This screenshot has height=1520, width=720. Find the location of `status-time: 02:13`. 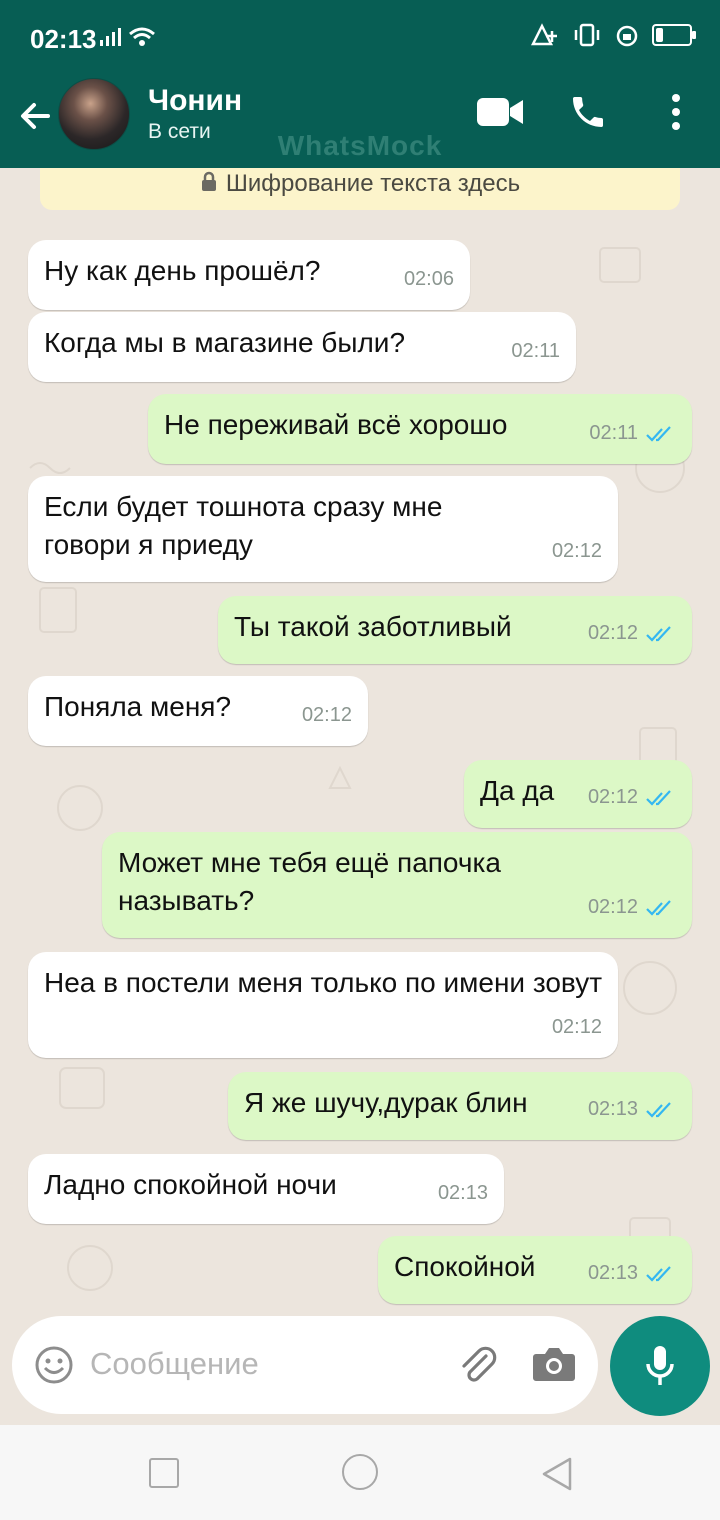

status-time: 02:13 is located at coordinates (63, 39).